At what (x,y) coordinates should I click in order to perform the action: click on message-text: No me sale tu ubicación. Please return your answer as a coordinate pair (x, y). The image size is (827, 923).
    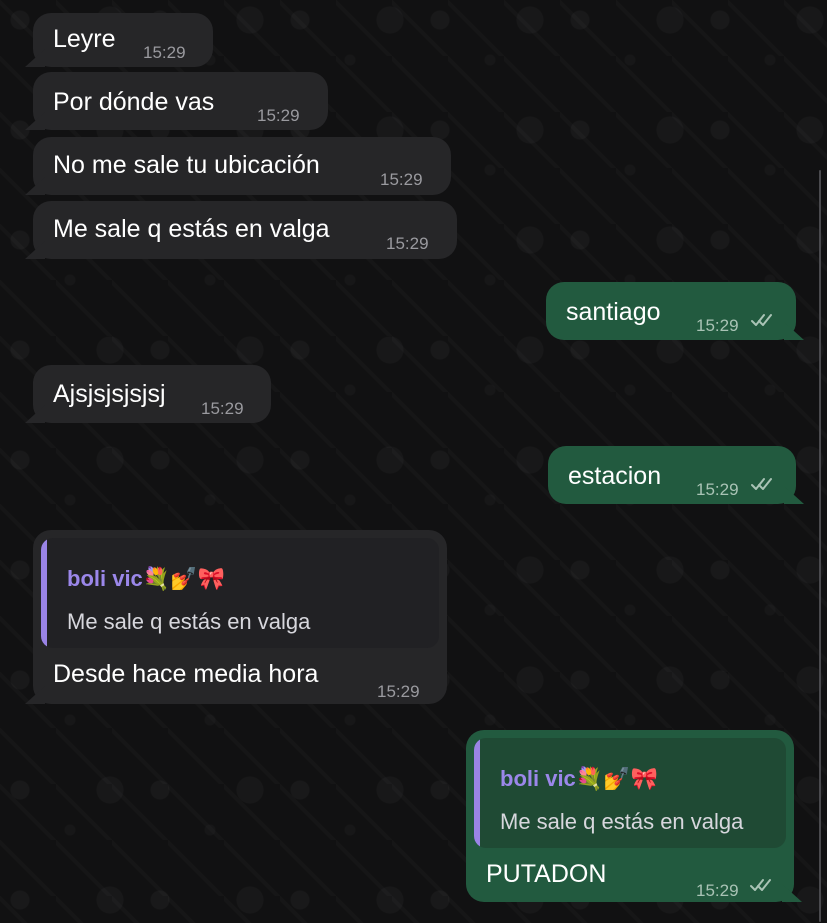
    Looking at the image, I should click on (186, 165).